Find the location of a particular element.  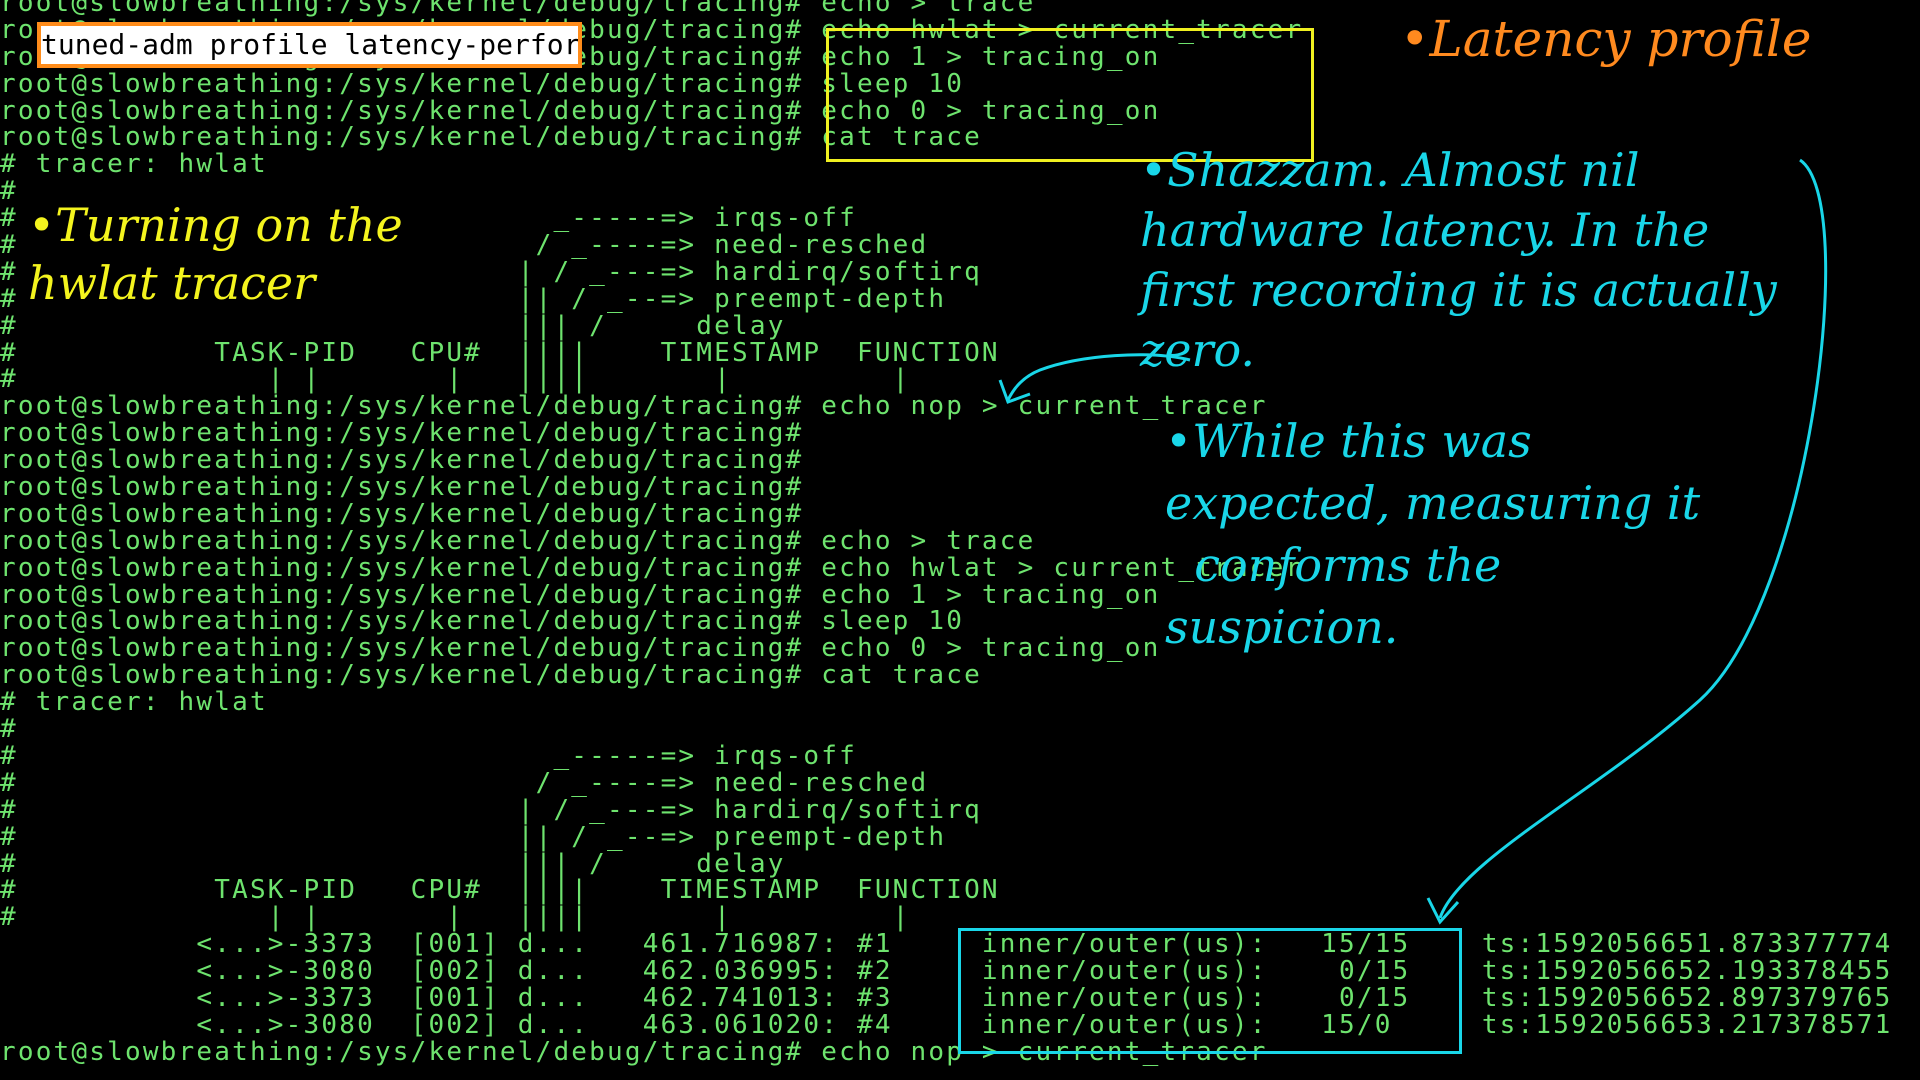

terminal-line: # | / _---=> hardirq/softirq is located at coordinates (491, 809).